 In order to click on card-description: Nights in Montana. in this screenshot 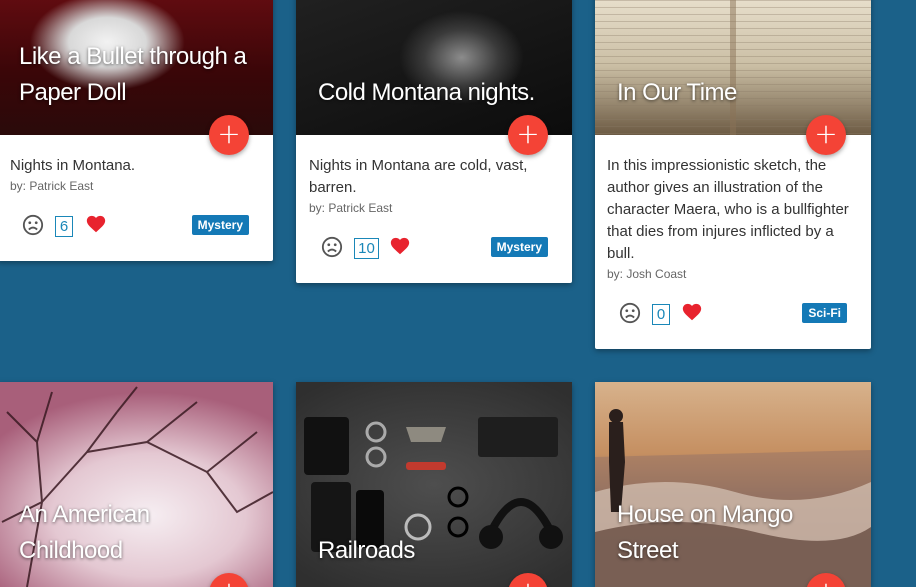, I will do `click(73, 165)`.